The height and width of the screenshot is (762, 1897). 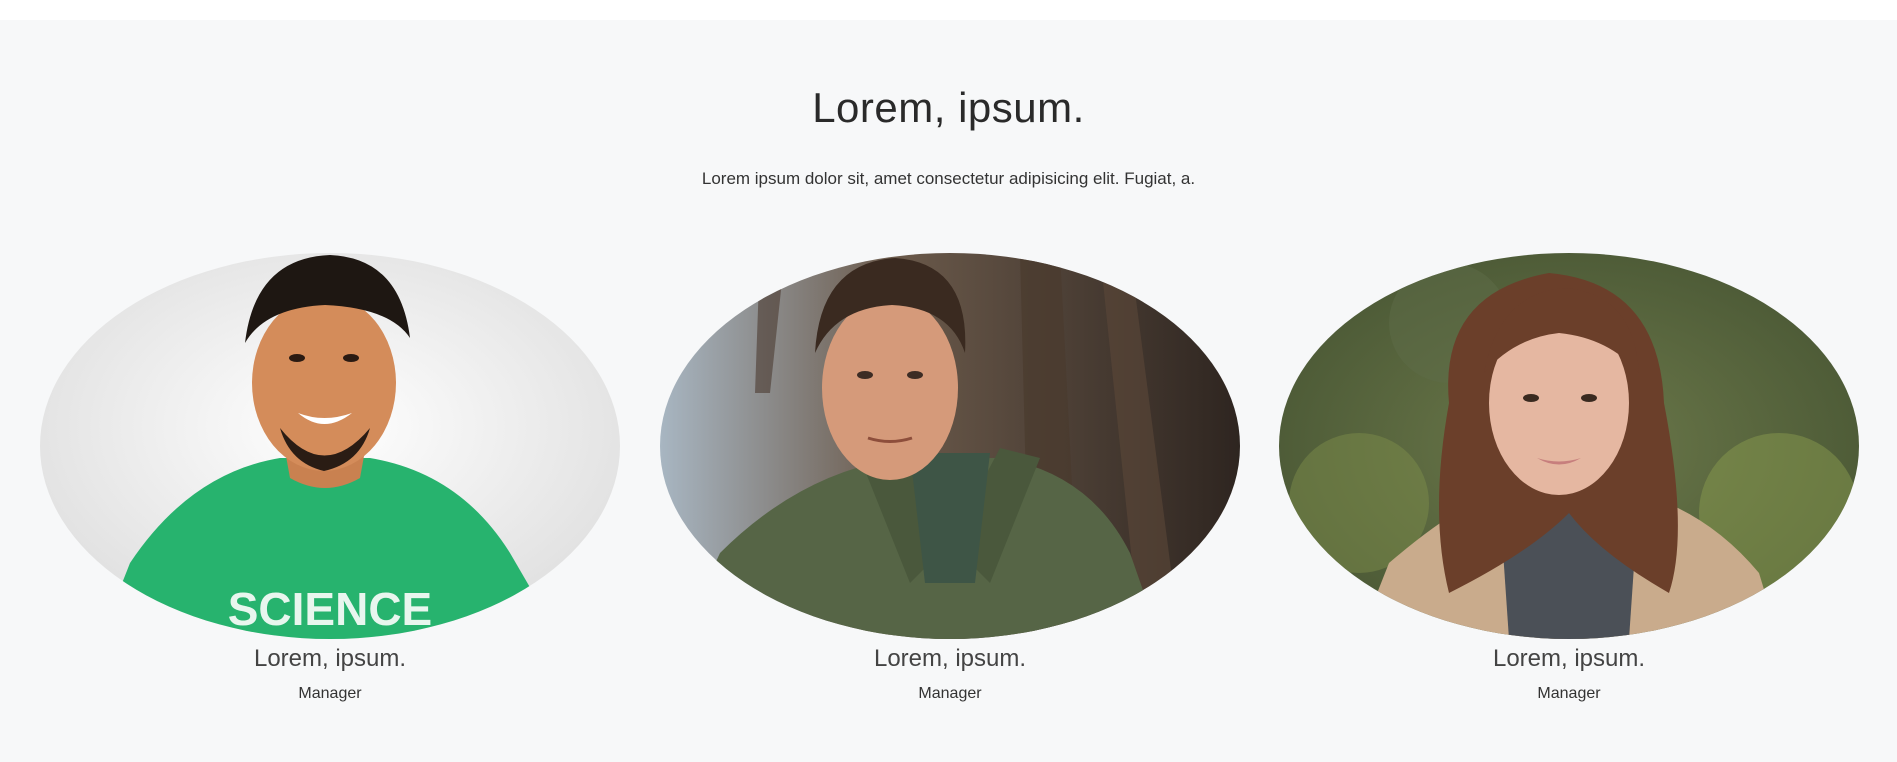 I want to click on page-top-strip, so click(x=948, y=10).